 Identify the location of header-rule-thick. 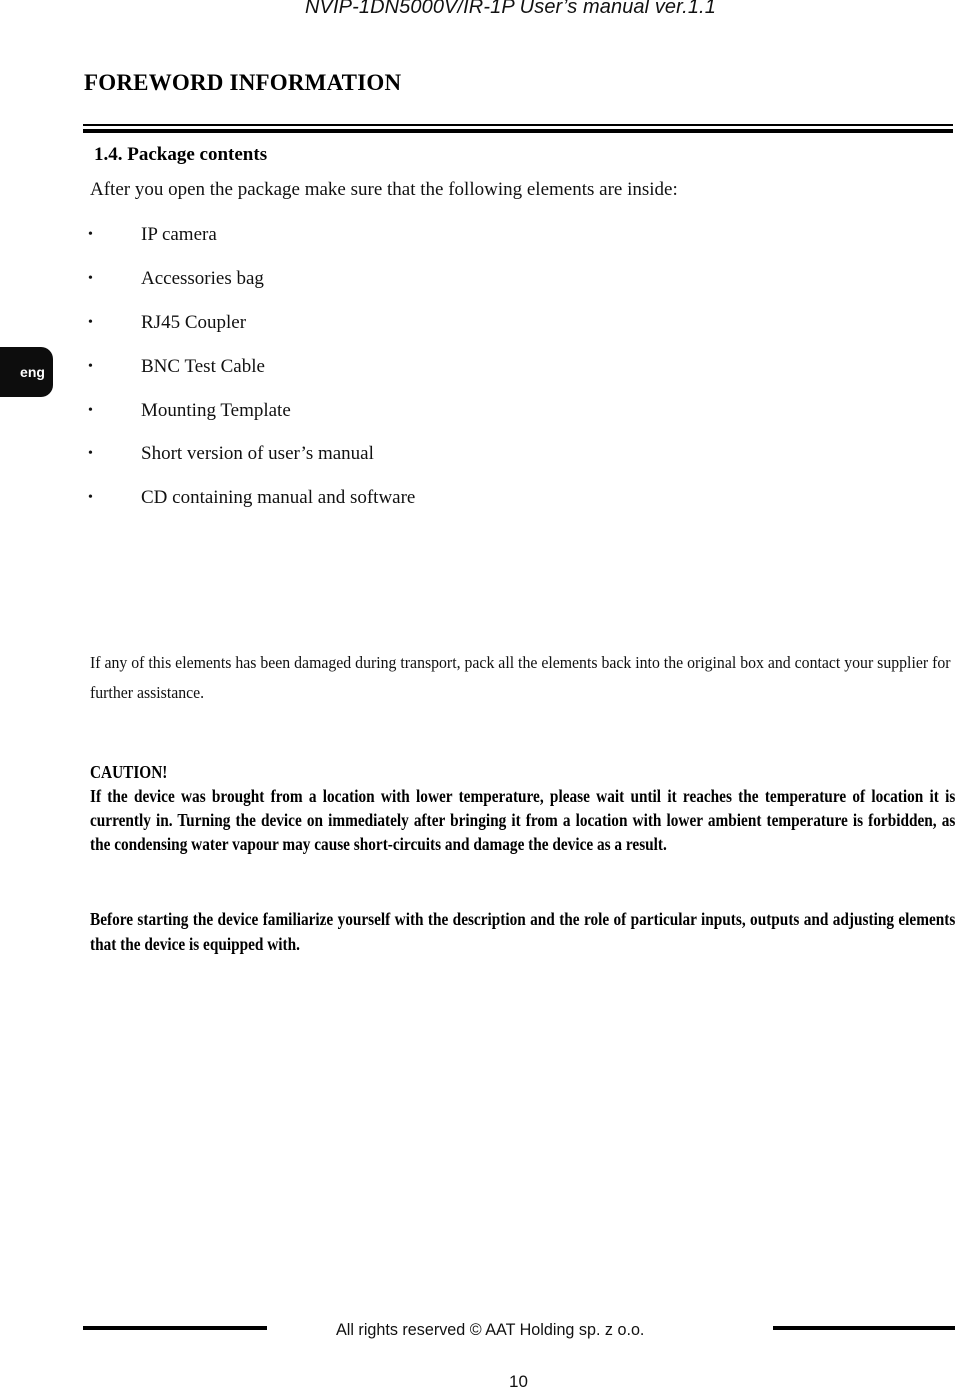
(518, 131).